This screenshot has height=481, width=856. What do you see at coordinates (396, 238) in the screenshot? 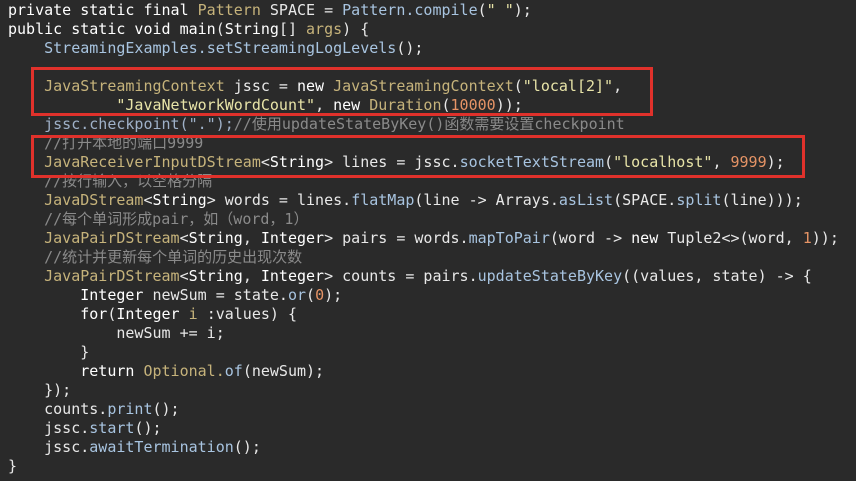
I see `code-token: > pairs = words.` at bounding box center [396, 238].